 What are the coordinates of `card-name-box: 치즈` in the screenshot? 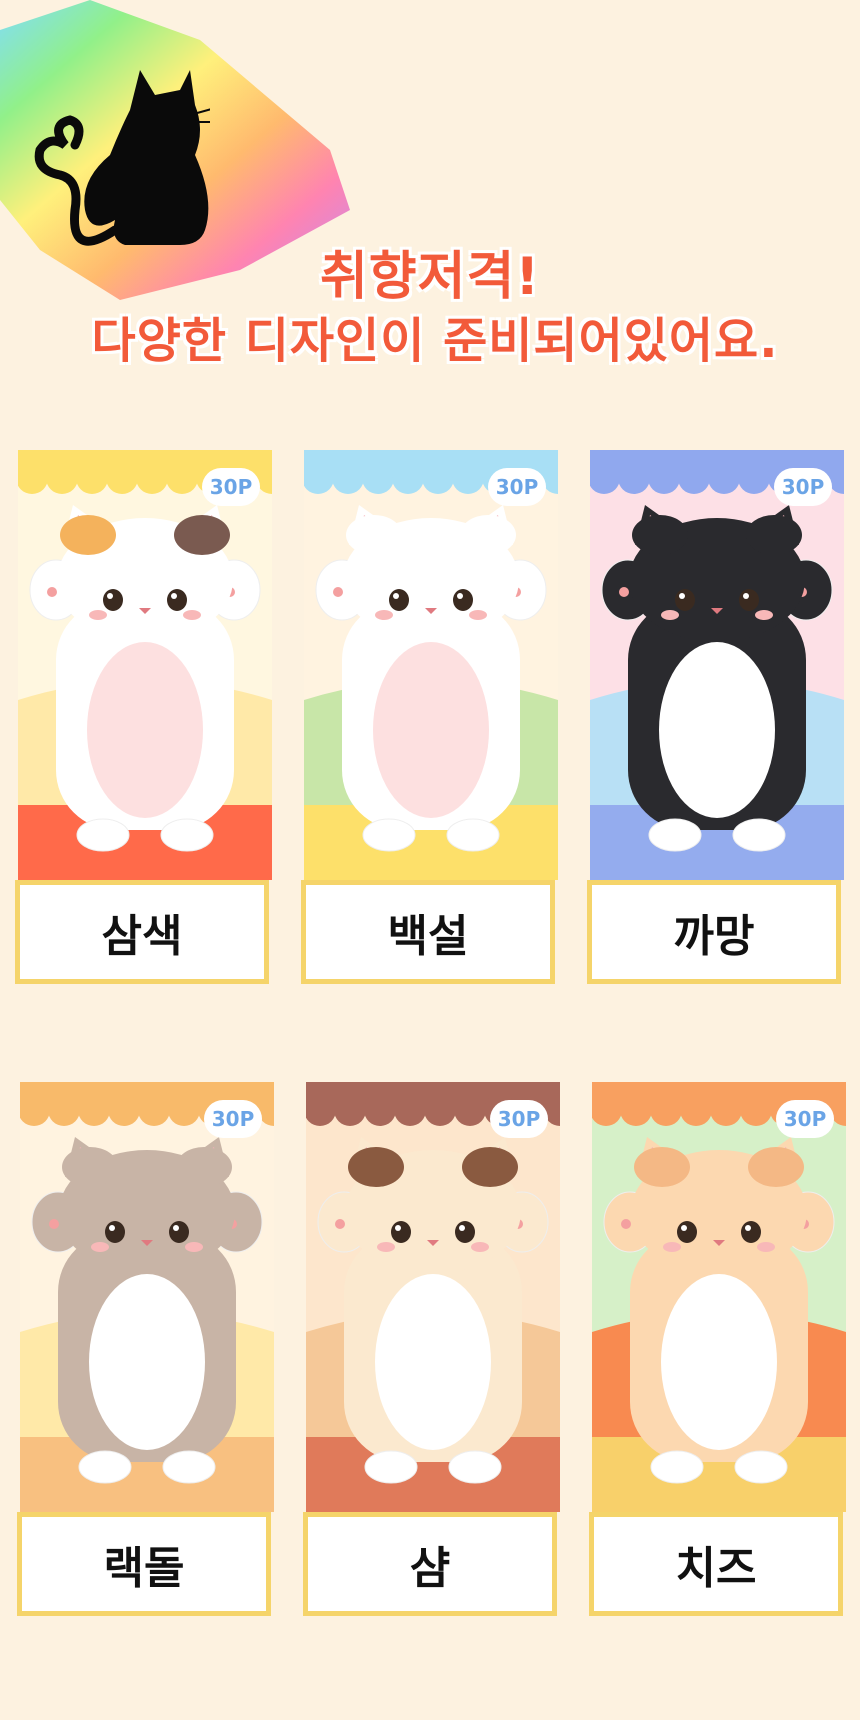 It's located at (716, 1564).